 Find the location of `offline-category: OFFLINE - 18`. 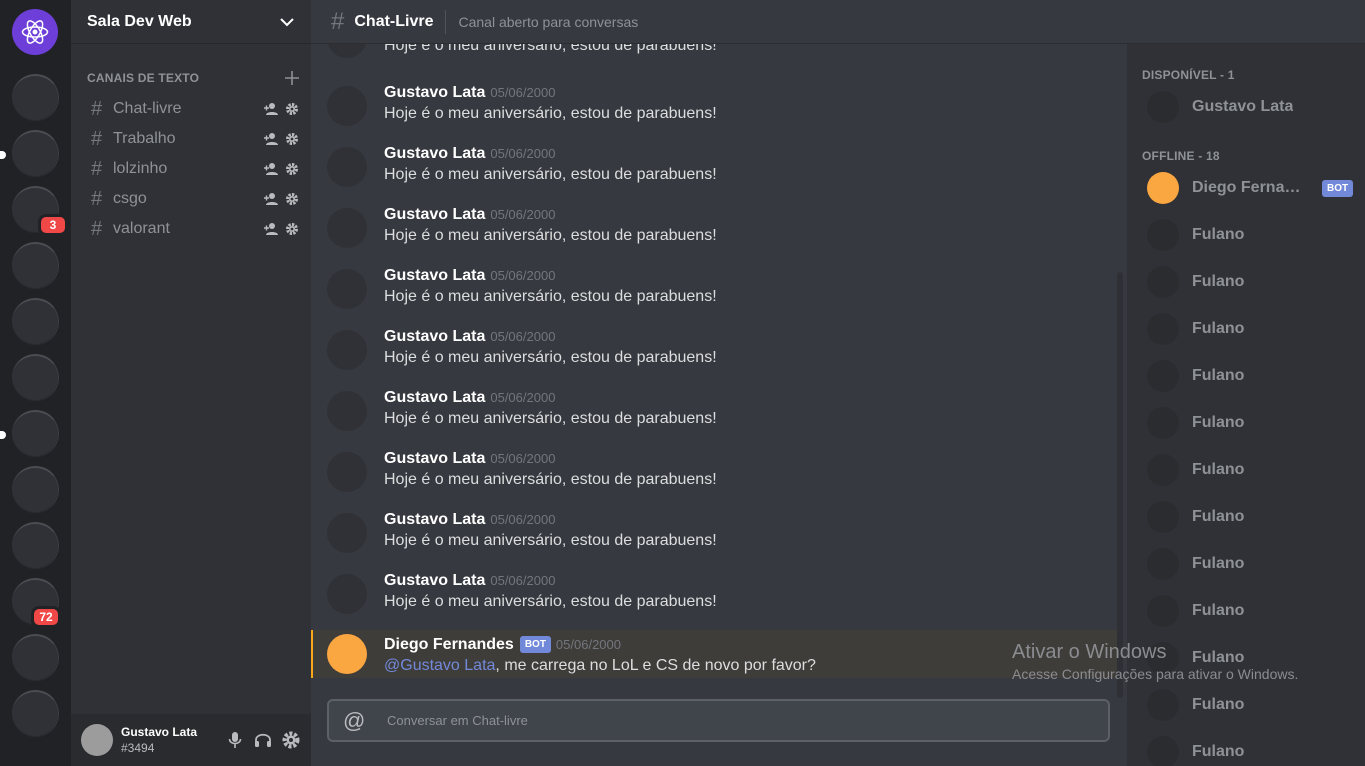

offline-category: OFFLINE - 18 is located at coordinates (1181, 156).